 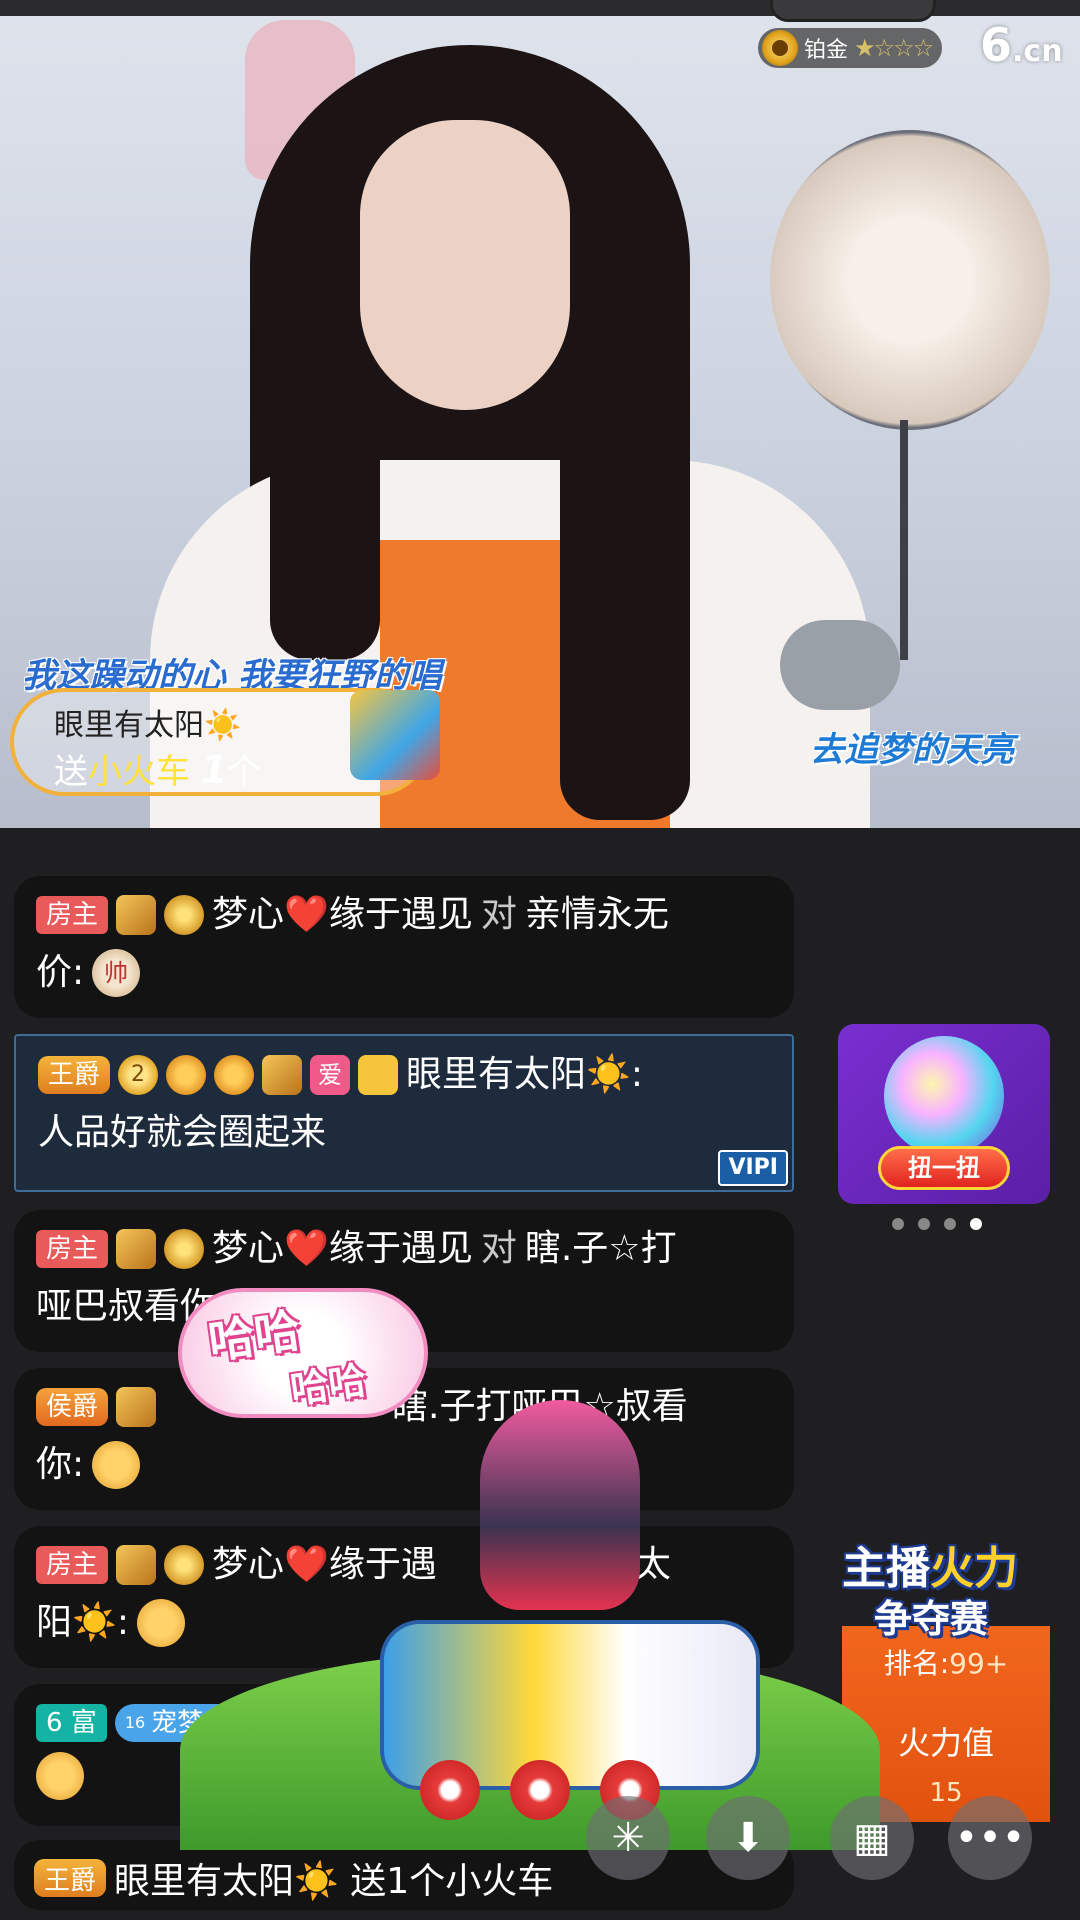 I want to click on grid-icon: ▦, so click(x=872, y=1838).